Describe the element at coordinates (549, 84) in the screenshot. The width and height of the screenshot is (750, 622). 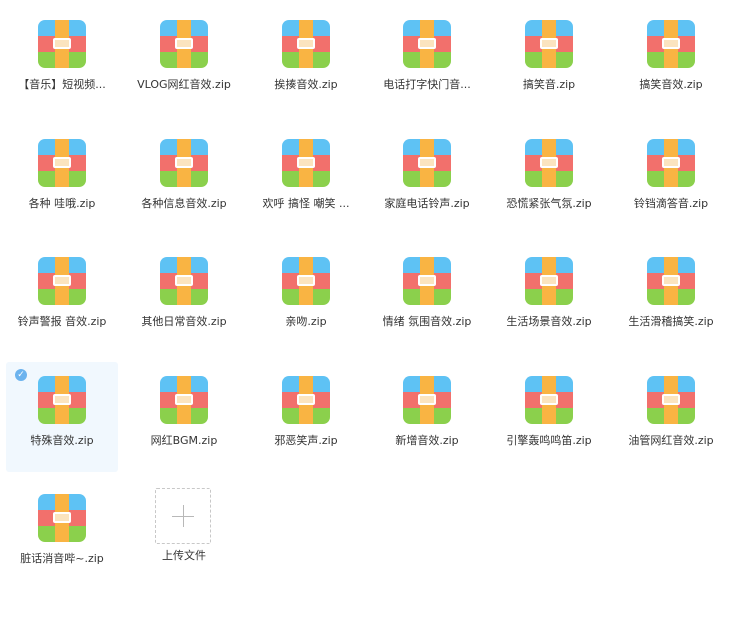
I see `file-name: 搞笑音.zip` at that location.